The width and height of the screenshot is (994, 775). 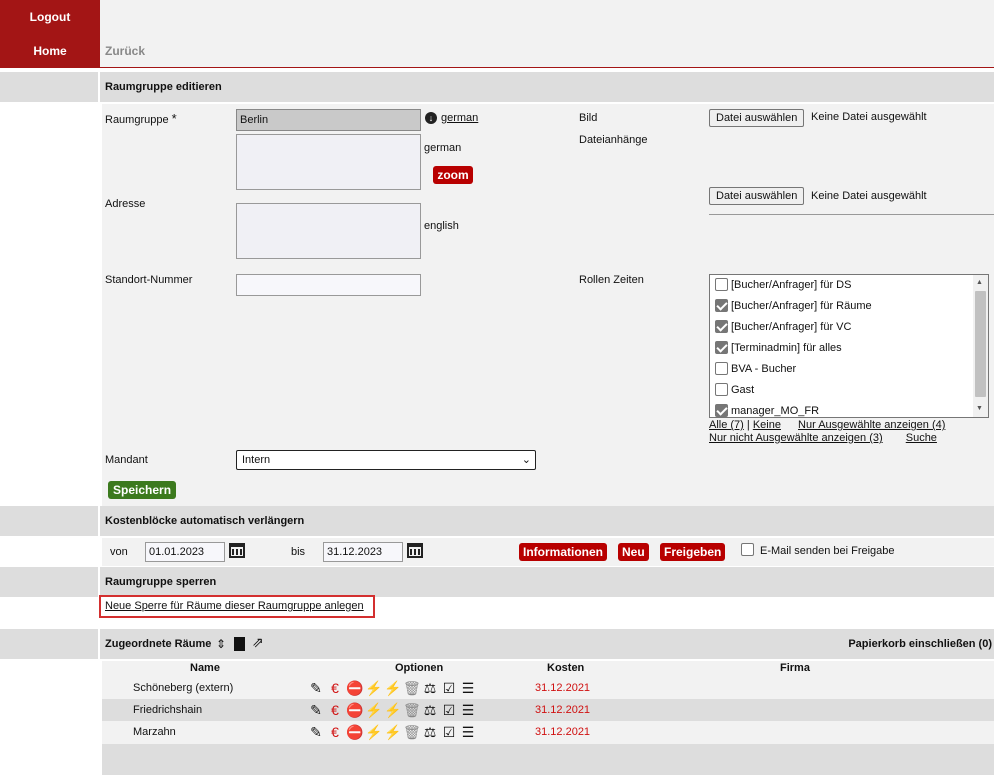 What do you see at coordinates (154, 732) in the screenshot?
I see `room-name: Marzahn` at bounding box center [154, 732].